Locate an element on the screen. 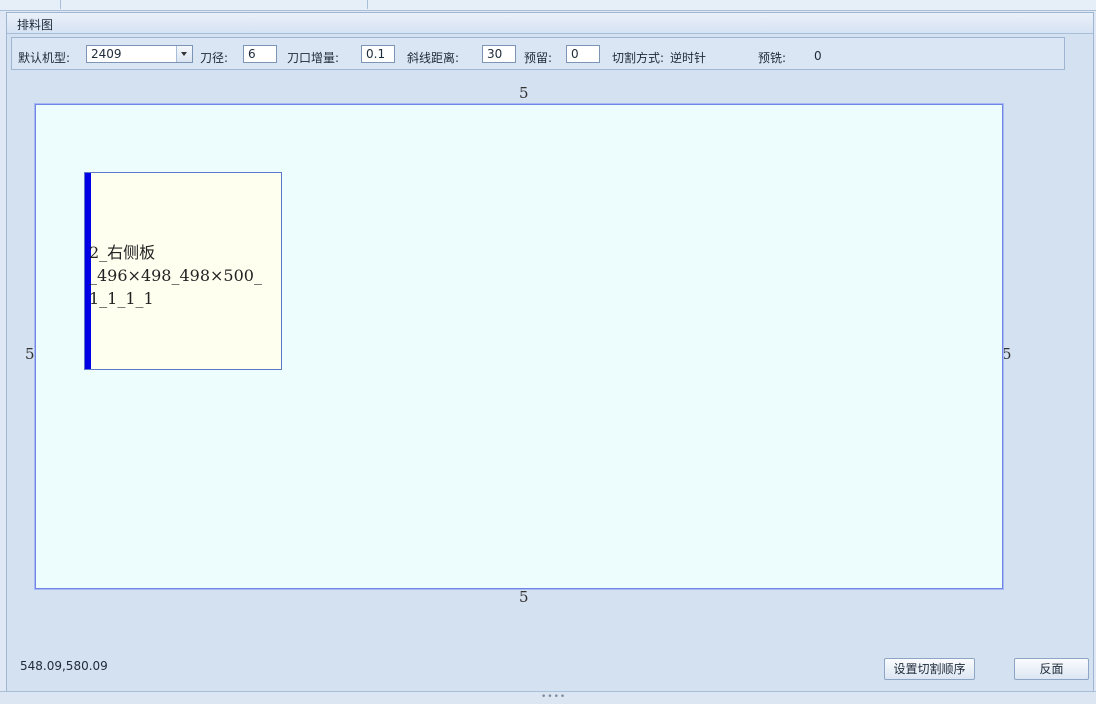 Image resolution: width=1096 pixels, height=704 pixels. splitter-bar: •••• is located at coordinates (548, 697).